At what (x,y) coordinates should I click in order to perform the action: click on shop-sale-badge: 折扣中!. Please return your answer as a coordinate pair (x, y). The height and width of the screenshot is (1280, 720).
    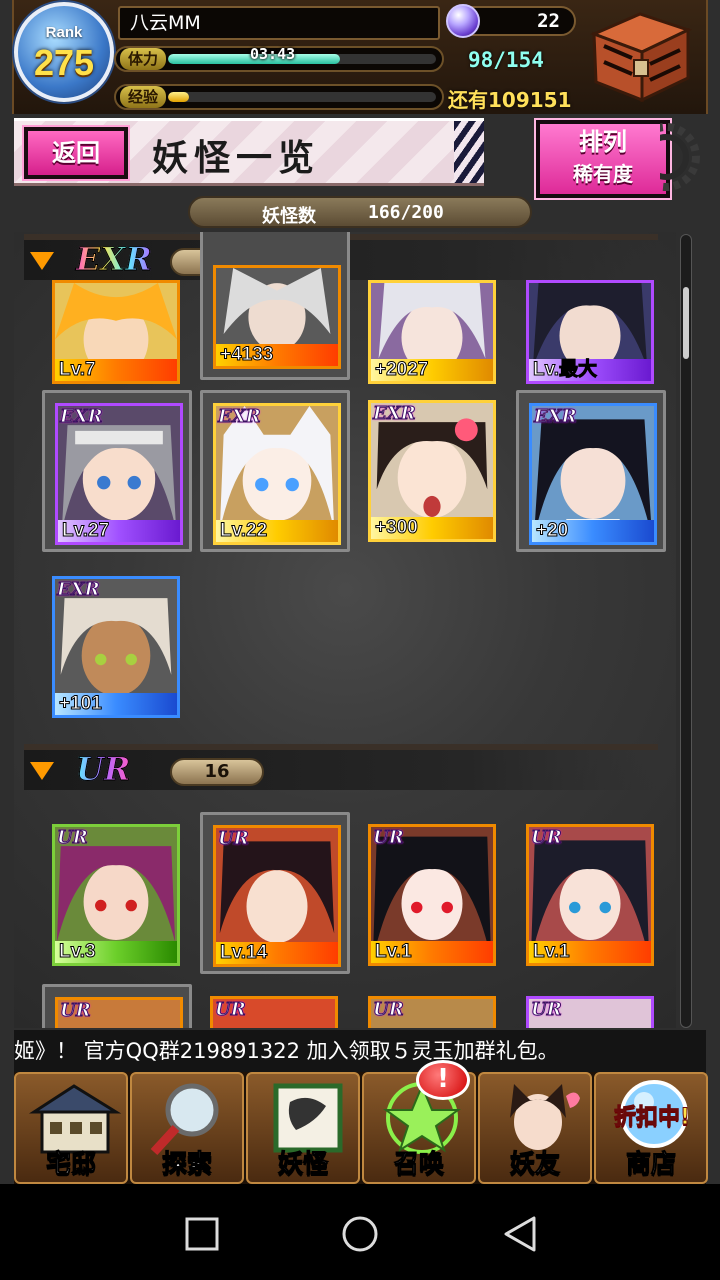
    Looking at the image, I should click on (652, 1118).